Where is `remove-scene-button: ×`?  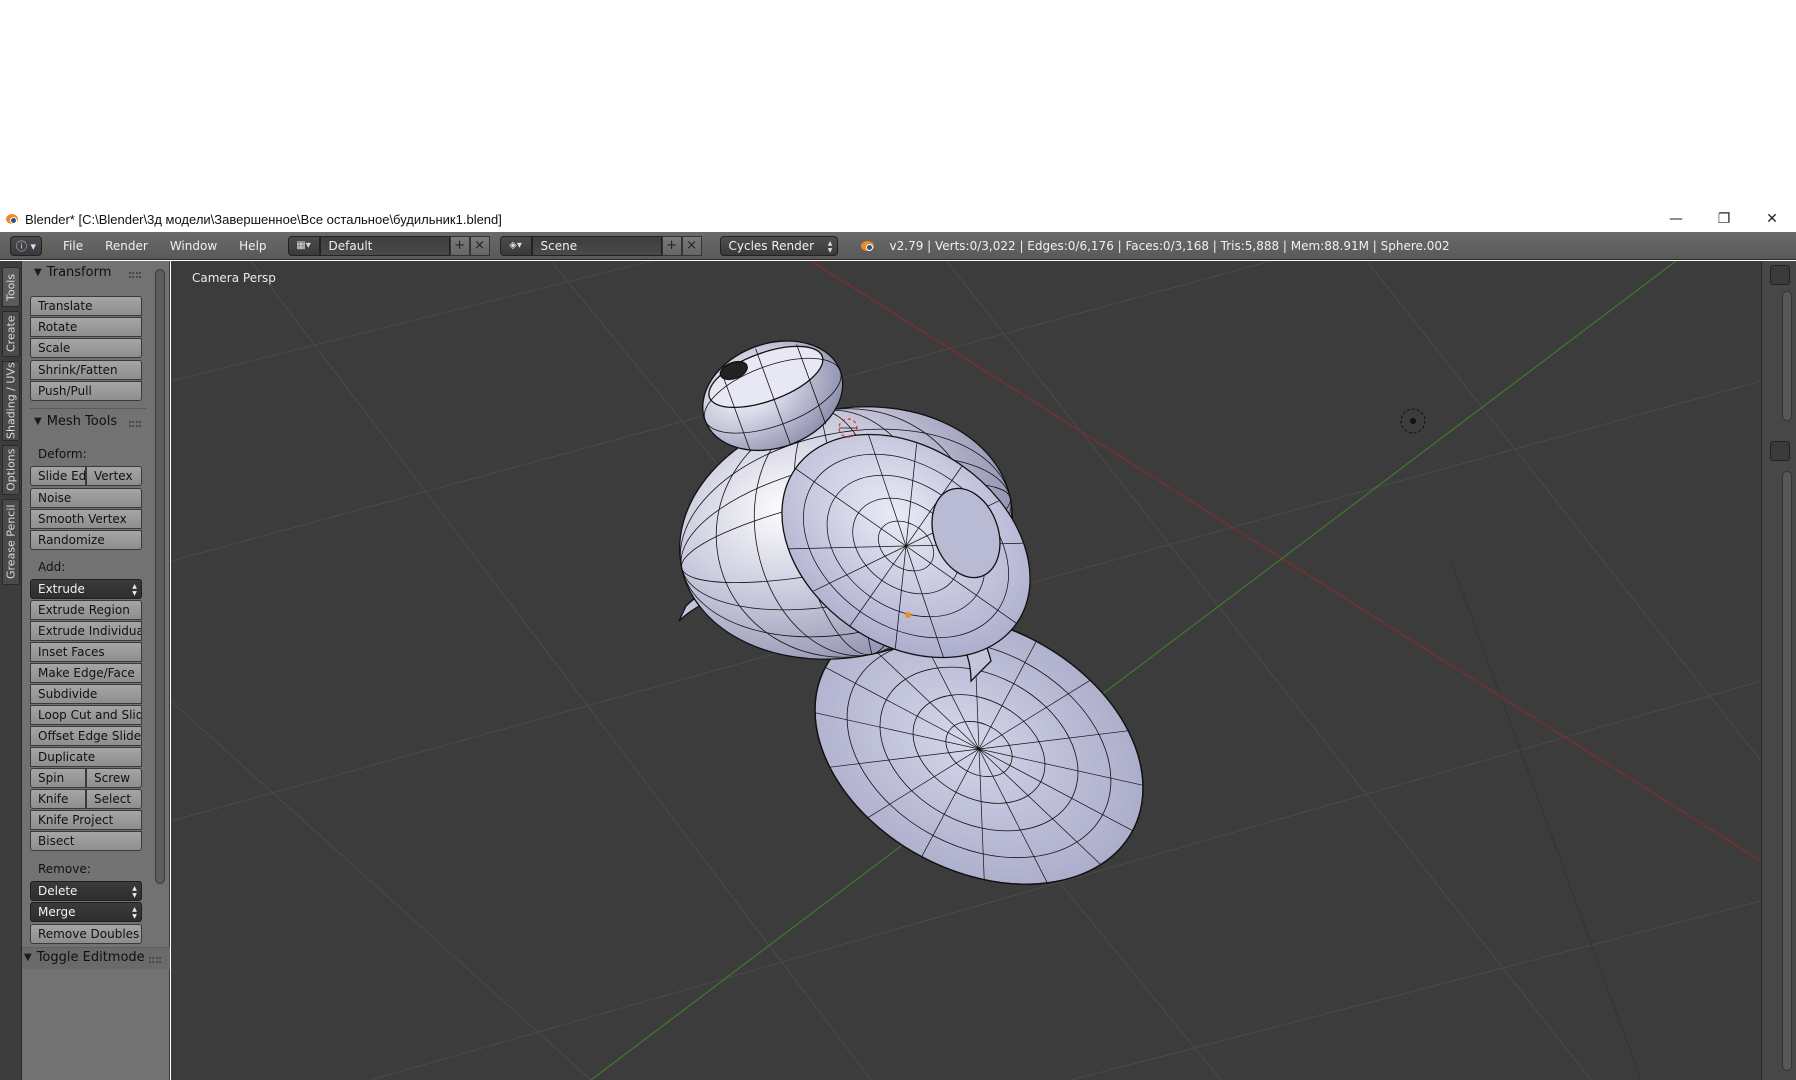 remove-scene-button: × is located at coordinates (691, 245).